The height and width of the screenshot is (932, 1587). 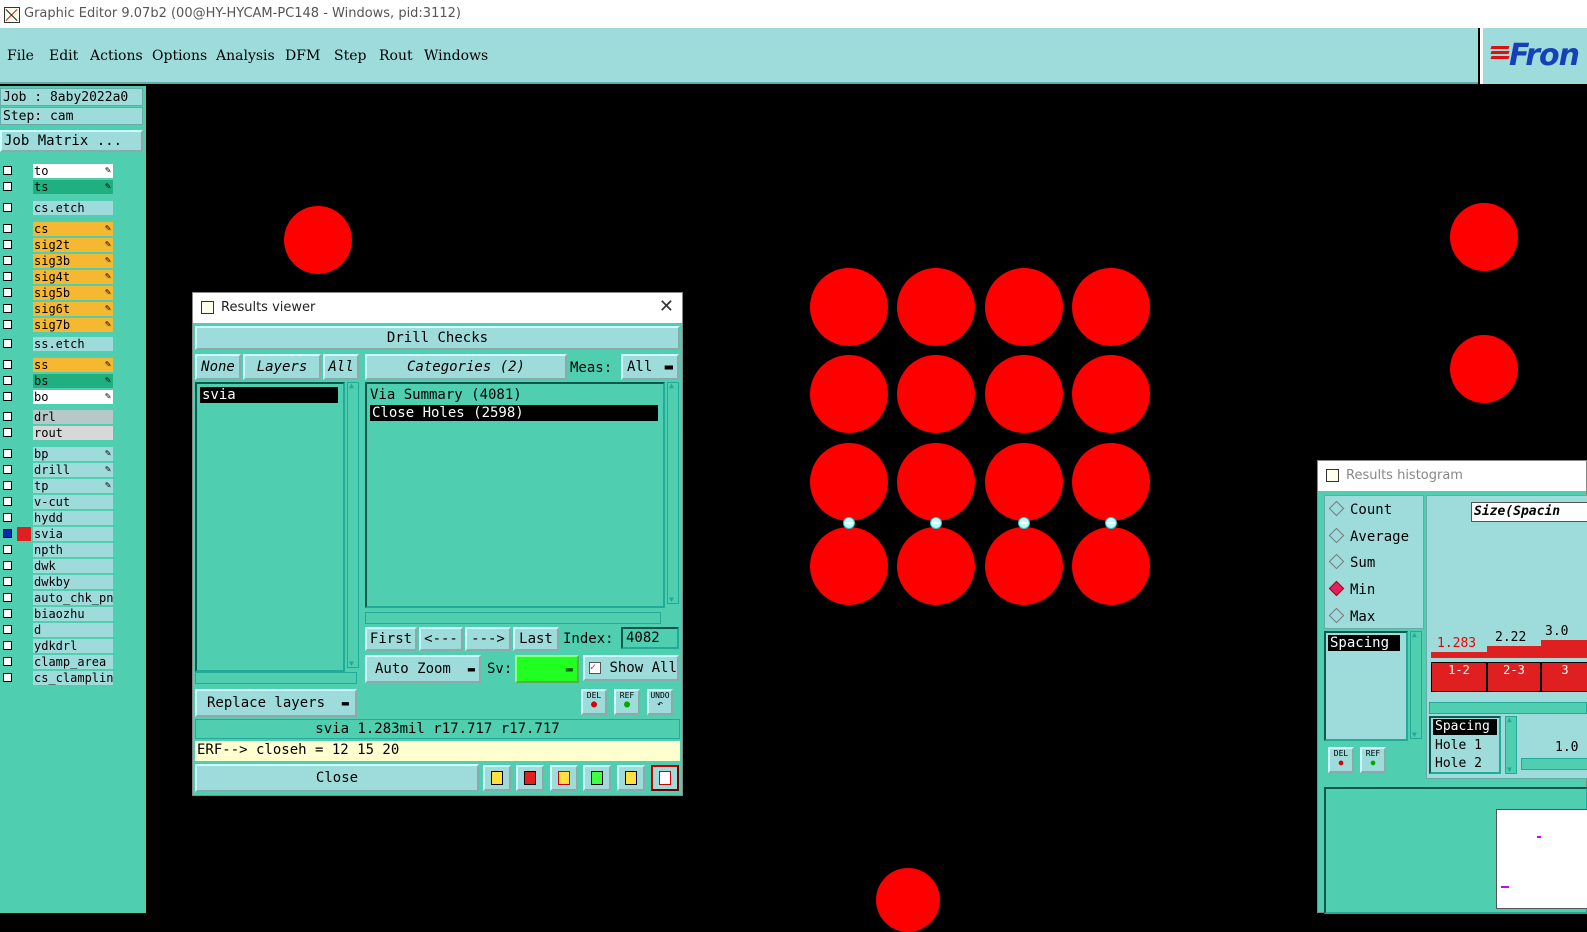 What do you see at coordinates (73, 678) in the screenshot?
I see `layer-name: cs_clampline` at bounding box center [73, 678].